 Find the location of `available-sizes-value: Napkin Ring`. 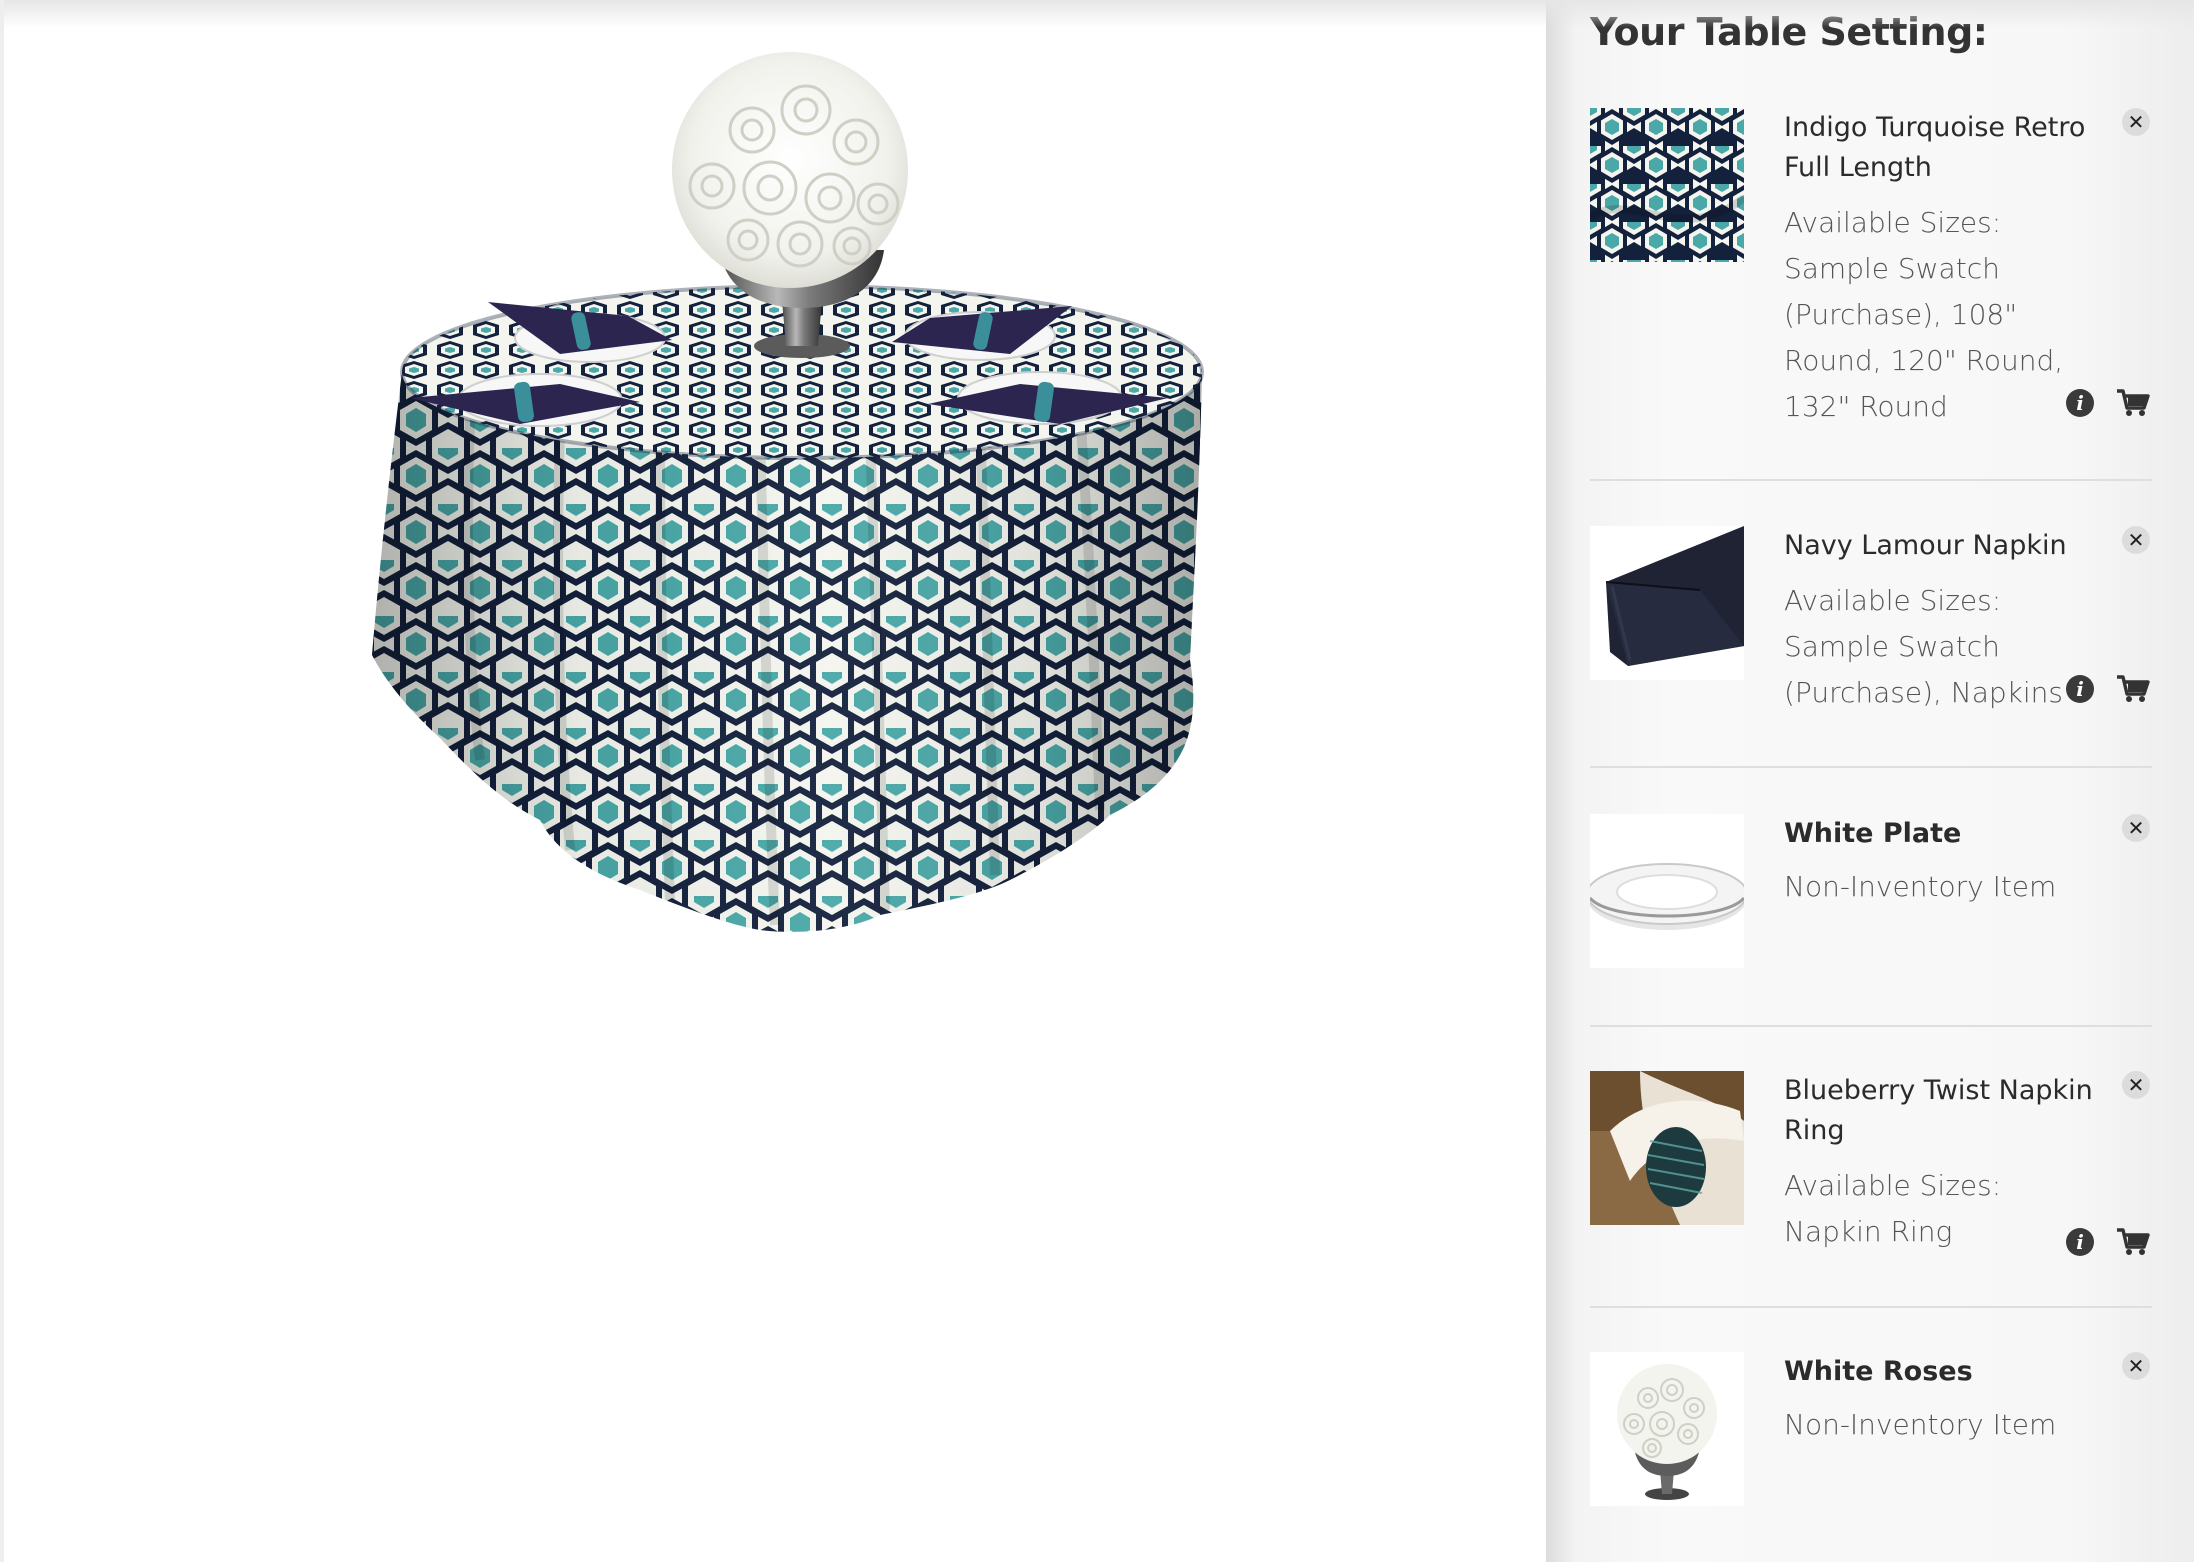

available-sizes-value: Napkin Ring is located at coordinates (1868, 1231).